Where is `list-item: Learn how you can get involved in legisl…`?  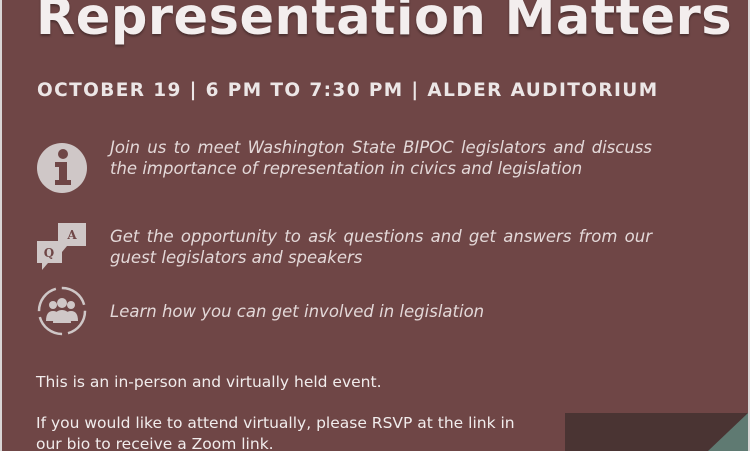
list-item: Learn how you can get involved in legisl… is located at coordinates (297, 311).